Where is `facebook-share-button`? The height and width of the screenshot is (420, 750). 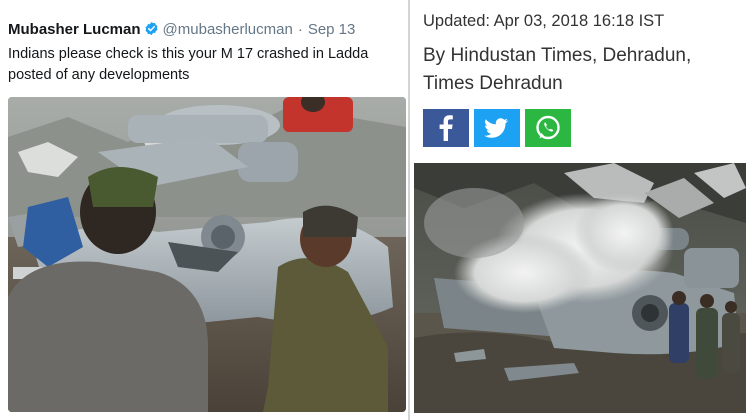 facebook-share-button is located at coordinates (446, 128).